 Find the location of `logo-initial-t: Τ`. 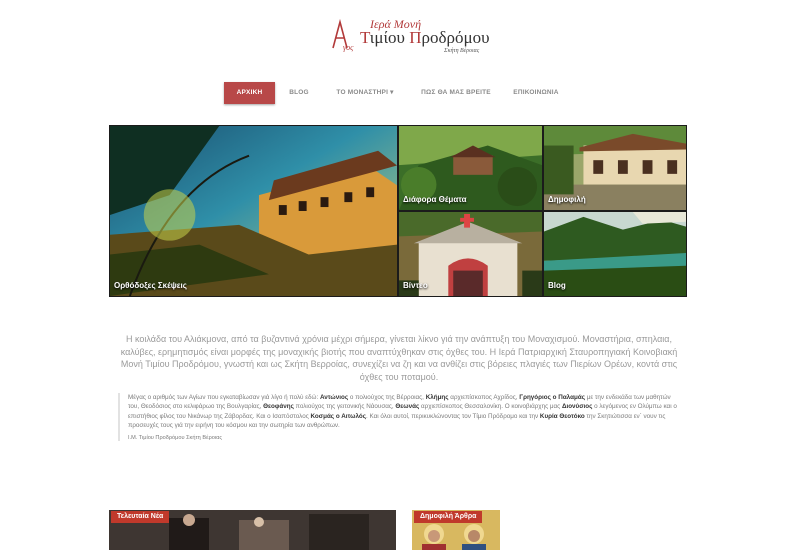

logo-initial-t: Τ is located at coordinates (365, 37).